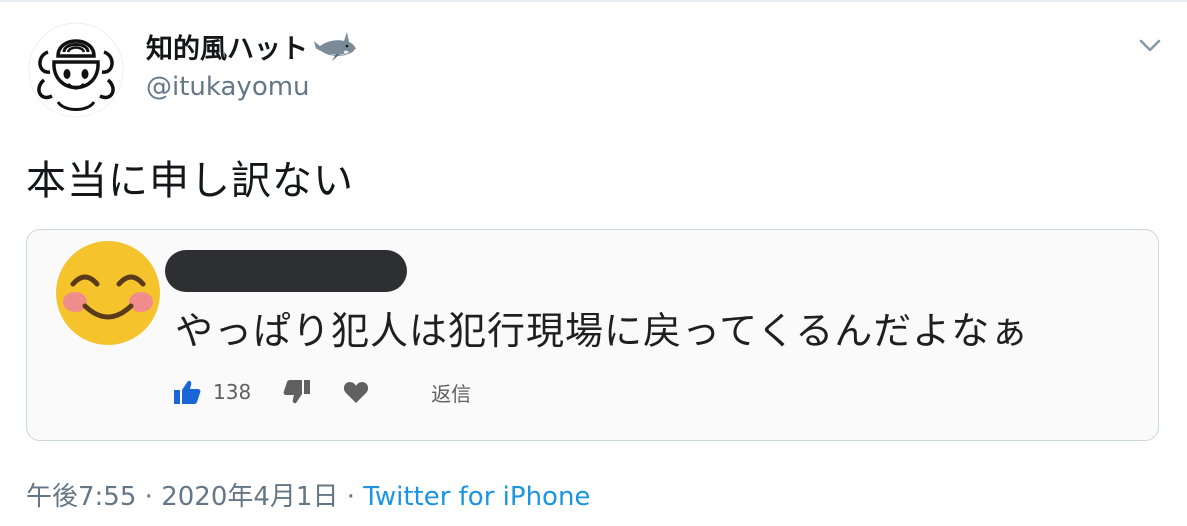 Image resolution: width=1187 pixels, height=526 pixels. I want to click on like-button, so click(187, 392).